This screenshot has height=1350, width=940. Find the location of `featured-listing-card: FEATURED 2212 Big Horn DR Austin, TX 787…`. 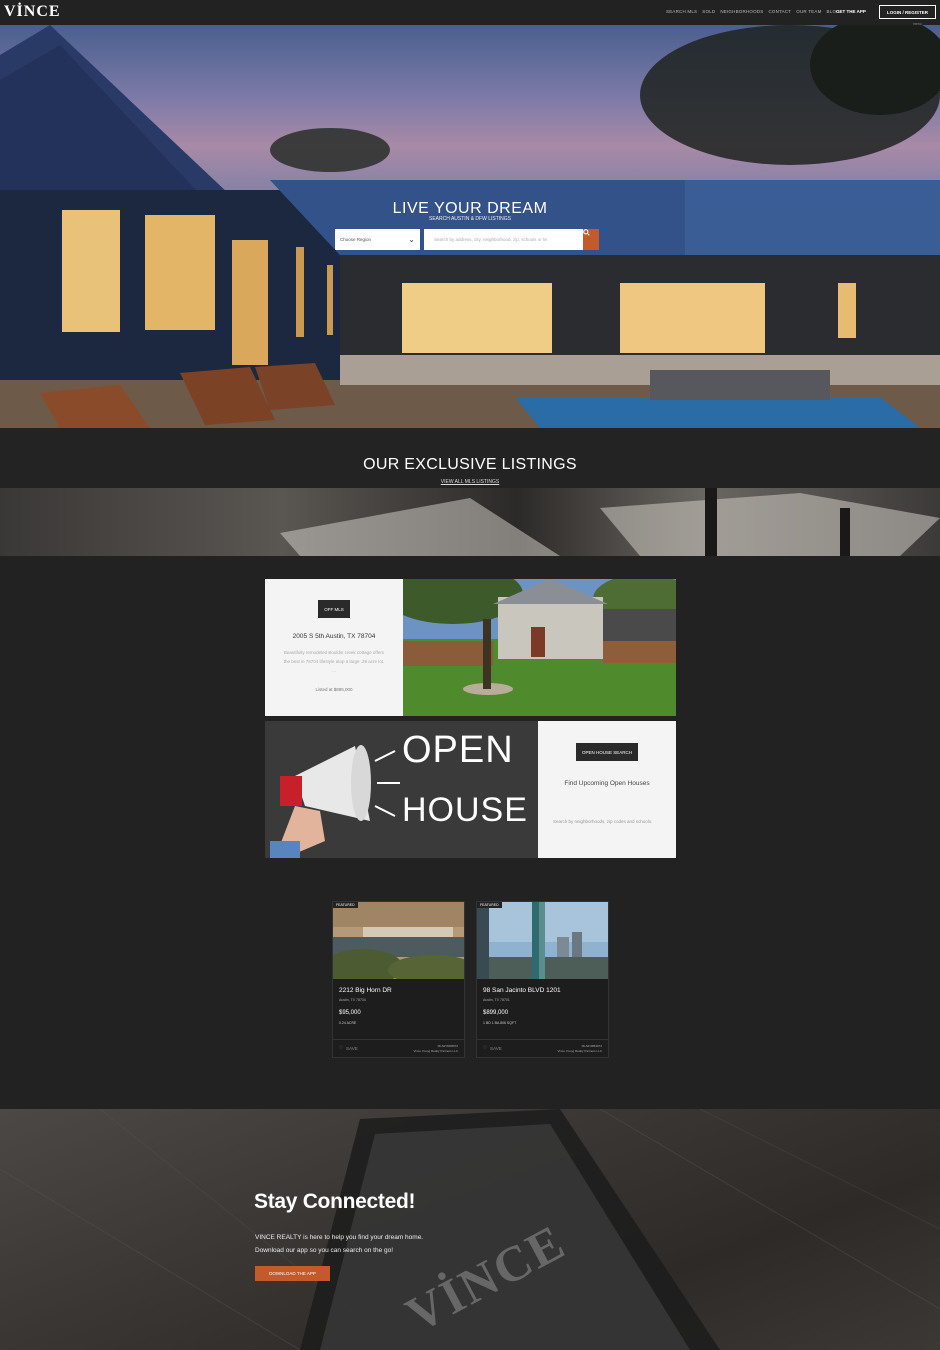

featured-listing-card: FEATURED 2212 Big Horn DR Austin, TX 787… is located at coordinates (398, 979).